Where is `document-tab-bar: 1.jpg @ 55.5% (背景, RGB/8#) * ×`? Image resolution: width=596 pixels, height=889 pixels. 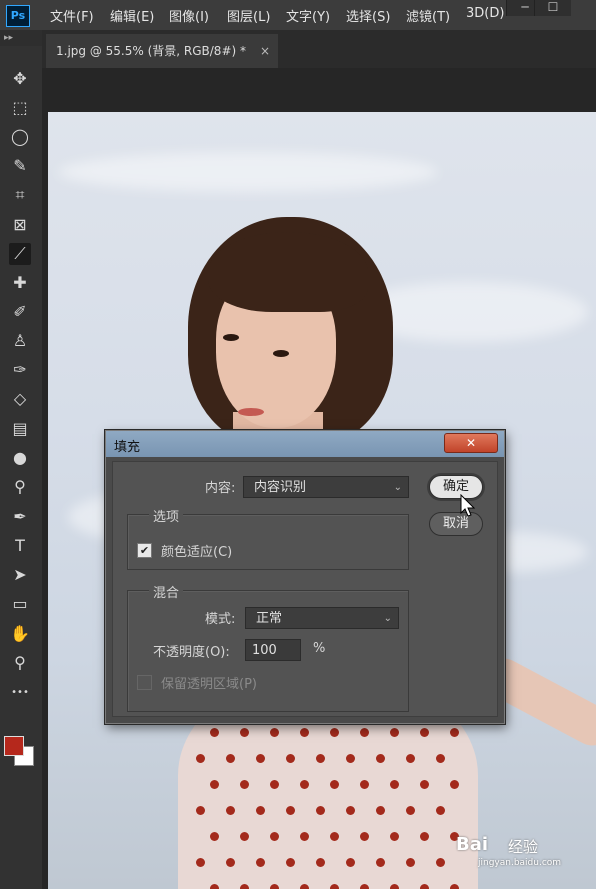 document-tab-bar: 1.jpg @ 55.5% (背景, RGB/8#) * × is located at coordinates (319, 49).